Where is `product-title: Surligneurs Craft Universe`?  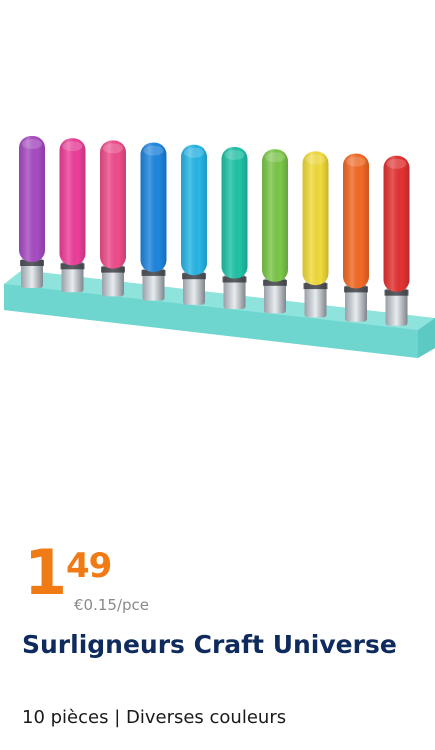
product-title: Surligneurs Craft Universe is located at coordinates (219, 645).